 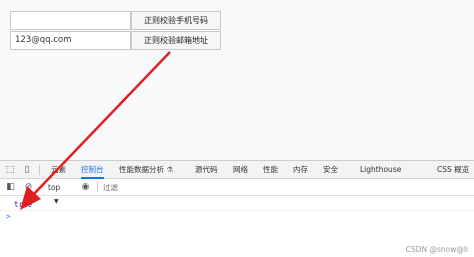 I want to click on tab-elements: 元素, so click(x=58, y=170).